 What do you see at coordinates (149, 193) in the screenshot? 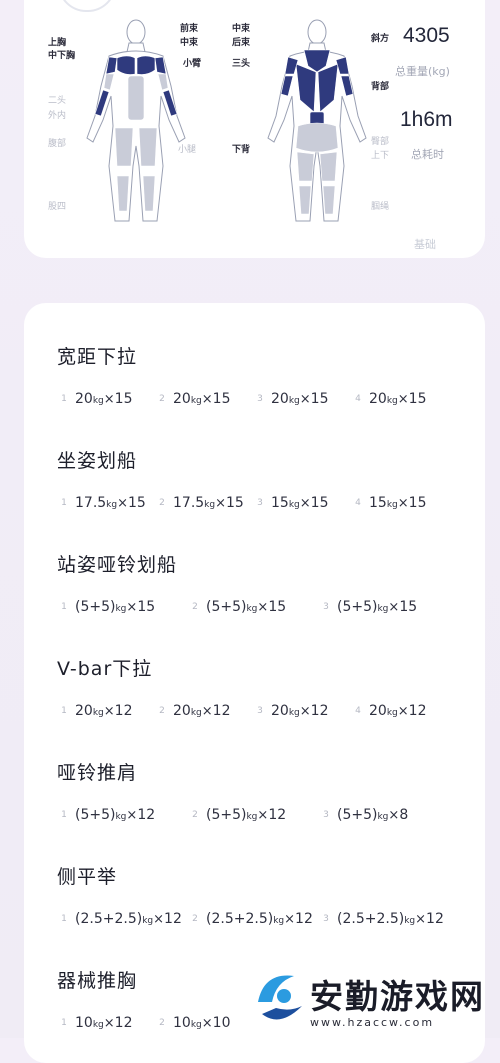
I see `calf-right` at bounding box center [149, 193].